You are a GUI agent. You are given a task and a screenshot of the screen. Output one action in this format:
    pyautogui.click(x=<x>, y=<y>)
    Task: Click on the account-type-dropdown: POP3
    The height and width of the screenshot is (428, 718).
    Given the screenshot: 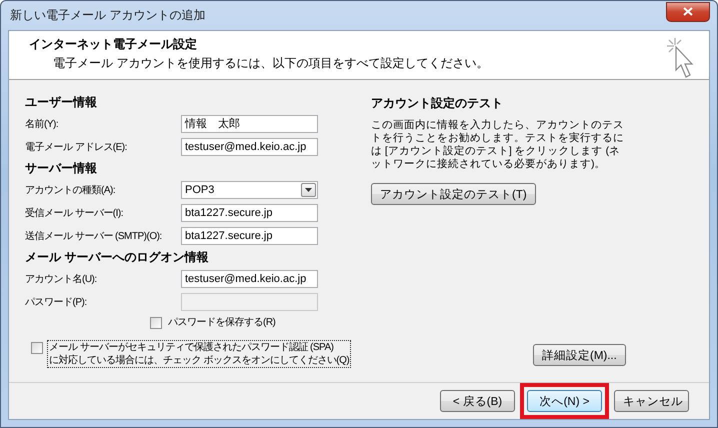 What is the action you would take?
    pyautogui.click(x=249, y=189)
    